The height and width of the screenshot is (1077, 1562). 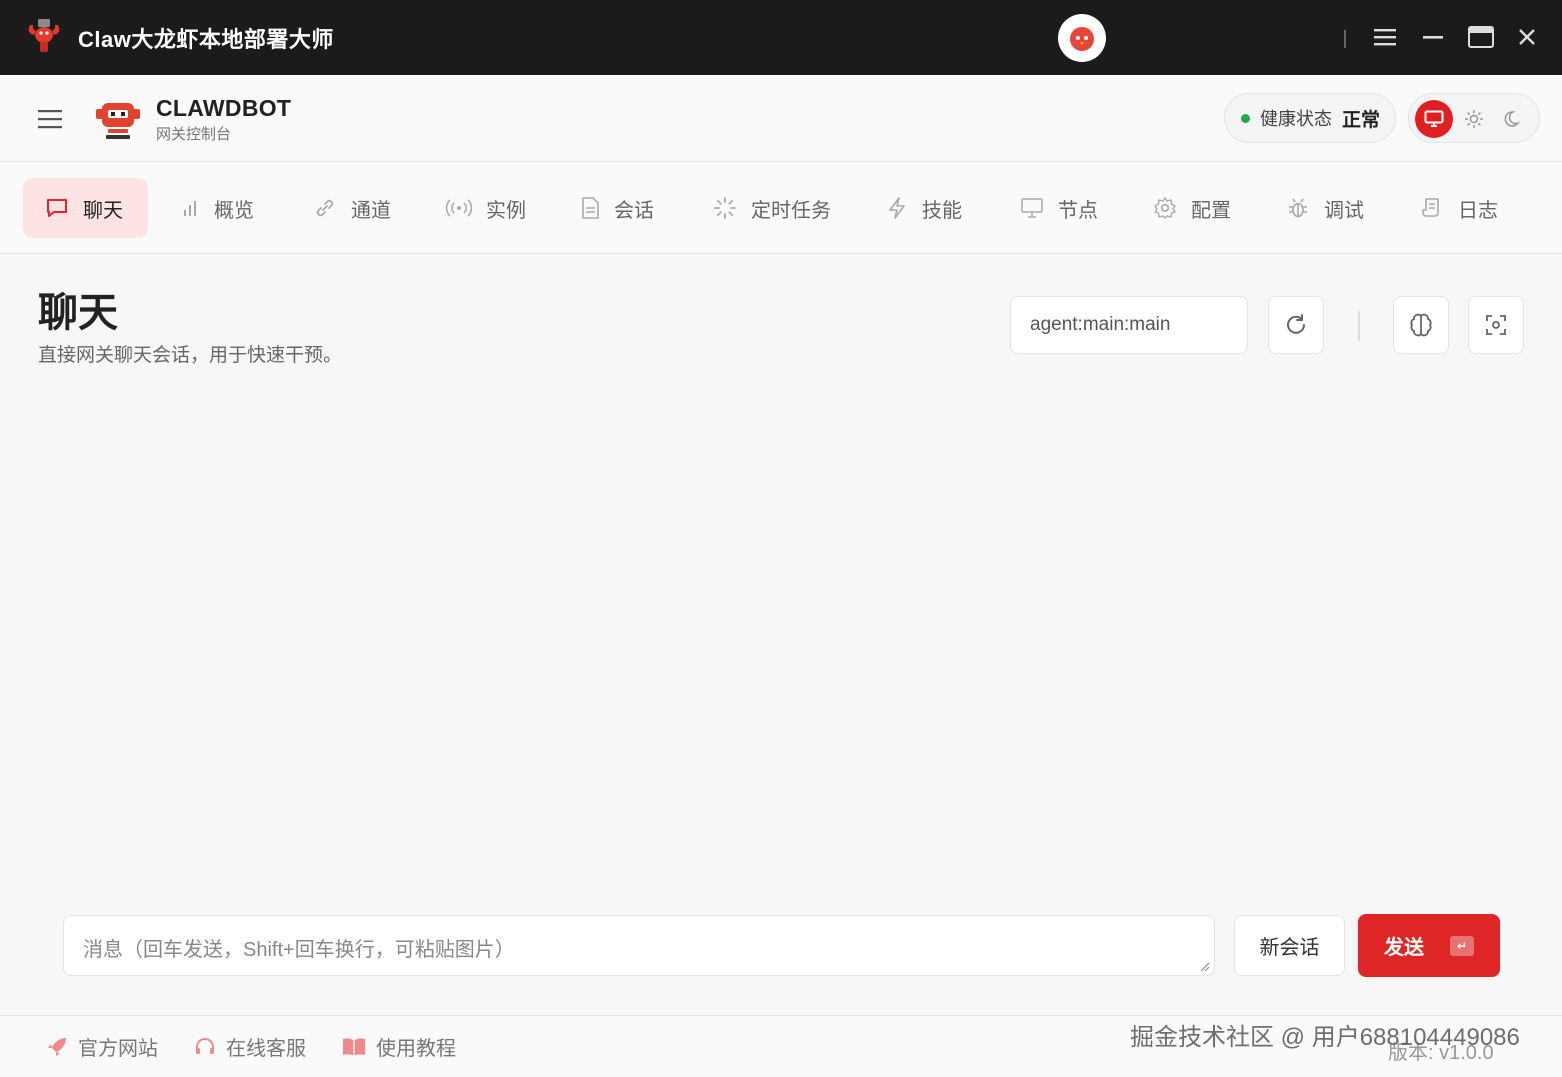 I want to click on refresh-icon, so click(x=1296, y=324).